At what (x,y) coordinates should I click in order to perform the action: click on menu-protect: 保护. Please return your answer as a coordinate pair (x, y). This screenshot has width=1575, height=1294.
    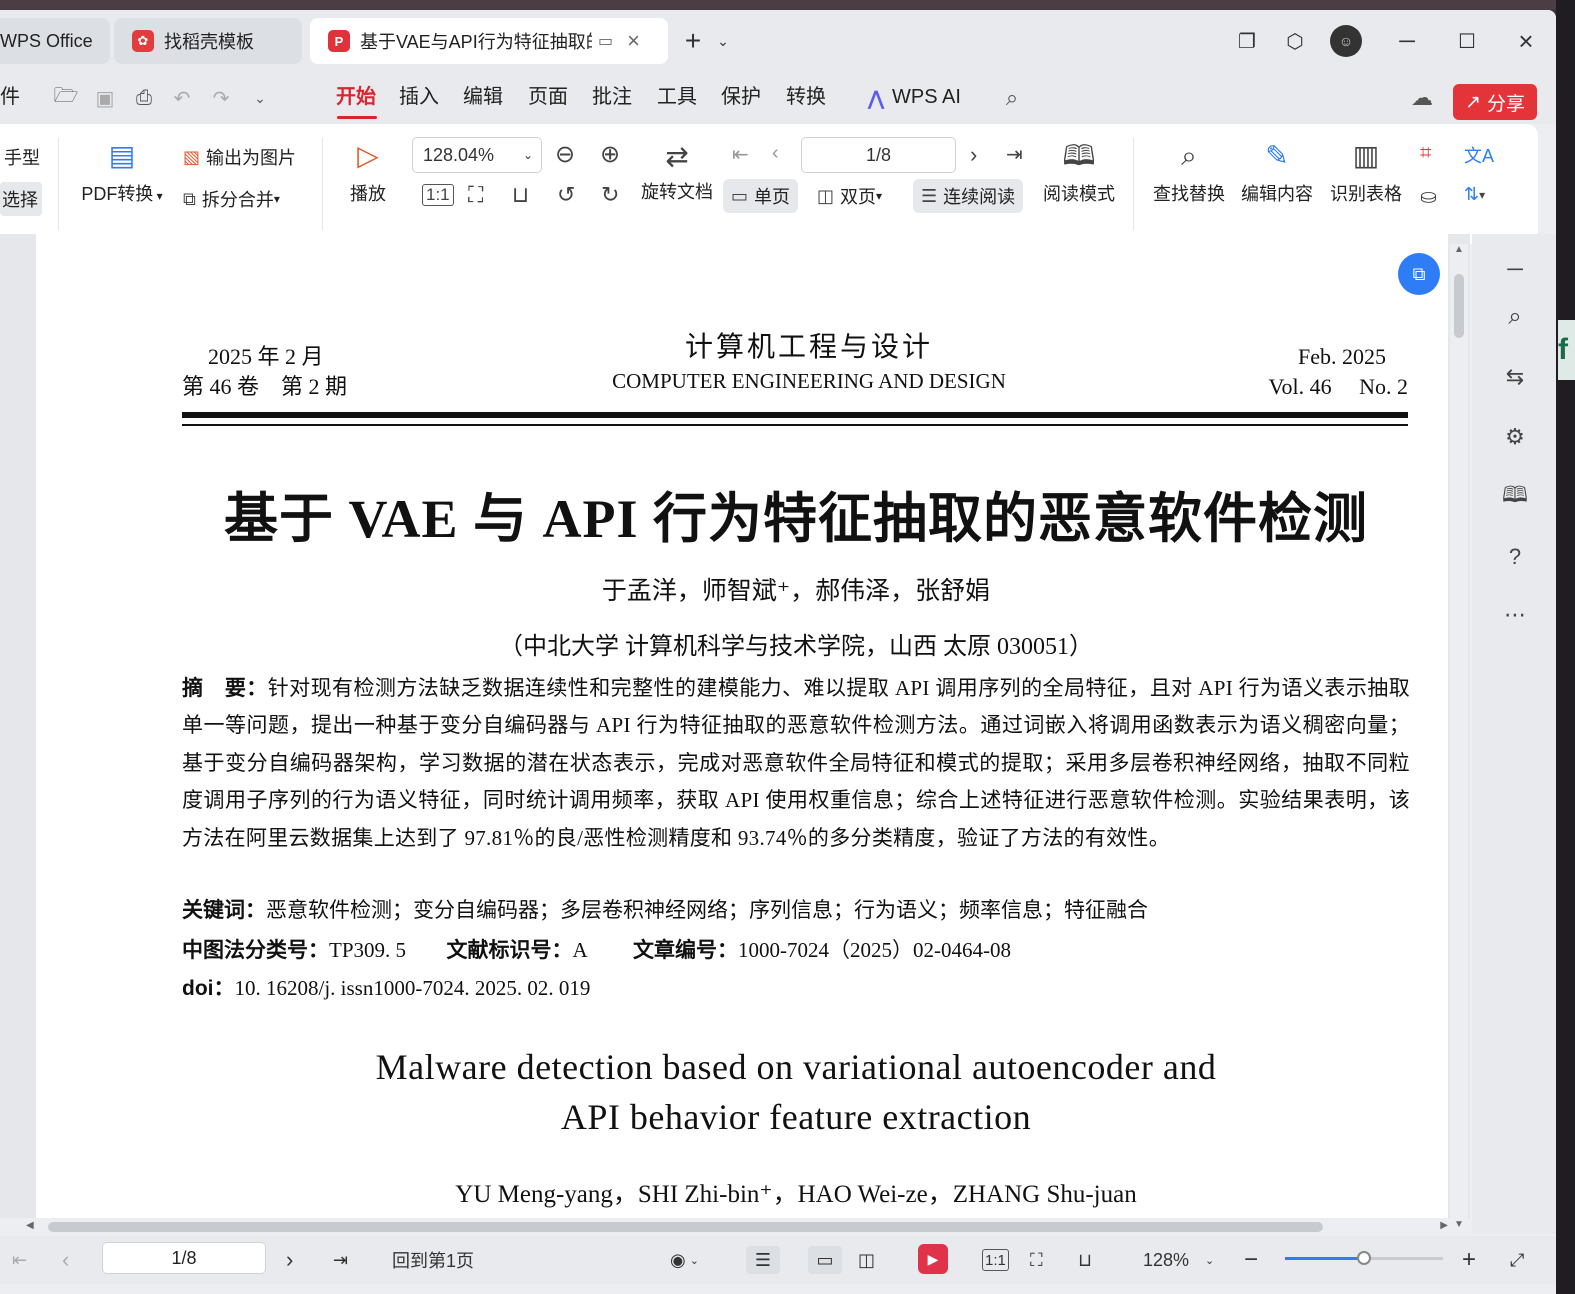
    Looking at the image, I should click on (741, 97).